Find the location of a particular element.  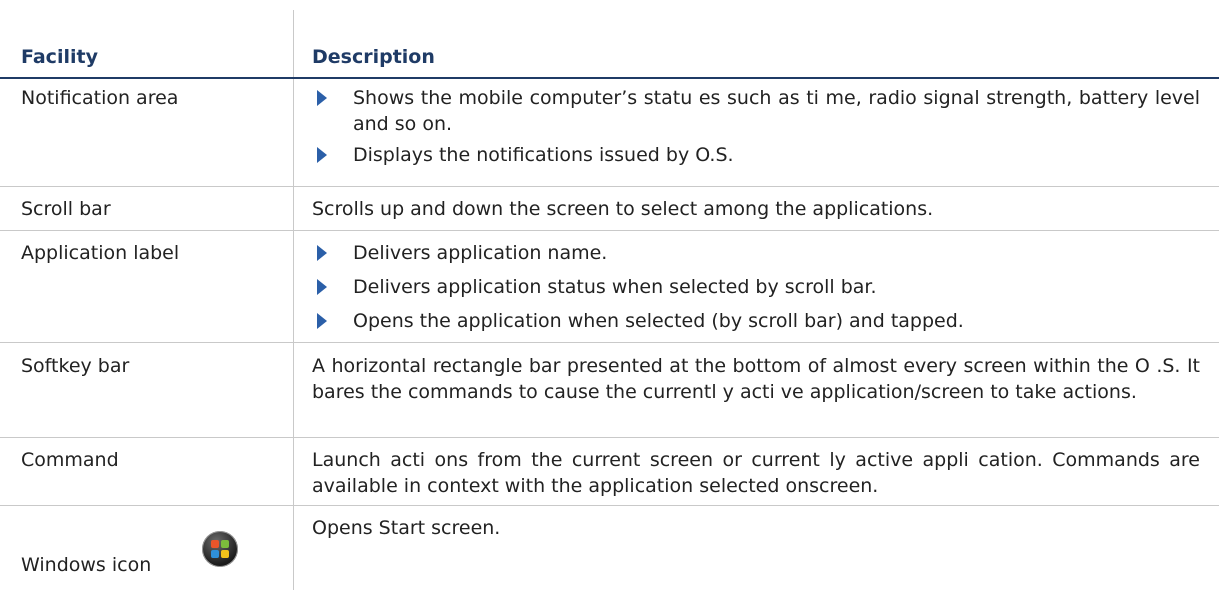

row-facility: Notification area is located at coordinates (100, 98).